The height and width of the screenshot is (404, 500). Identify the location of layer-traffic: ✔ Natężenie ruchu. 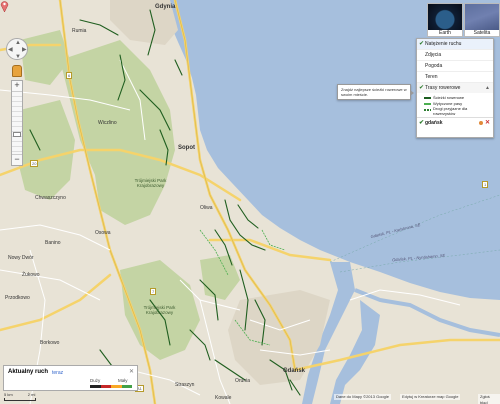
(455, 44).